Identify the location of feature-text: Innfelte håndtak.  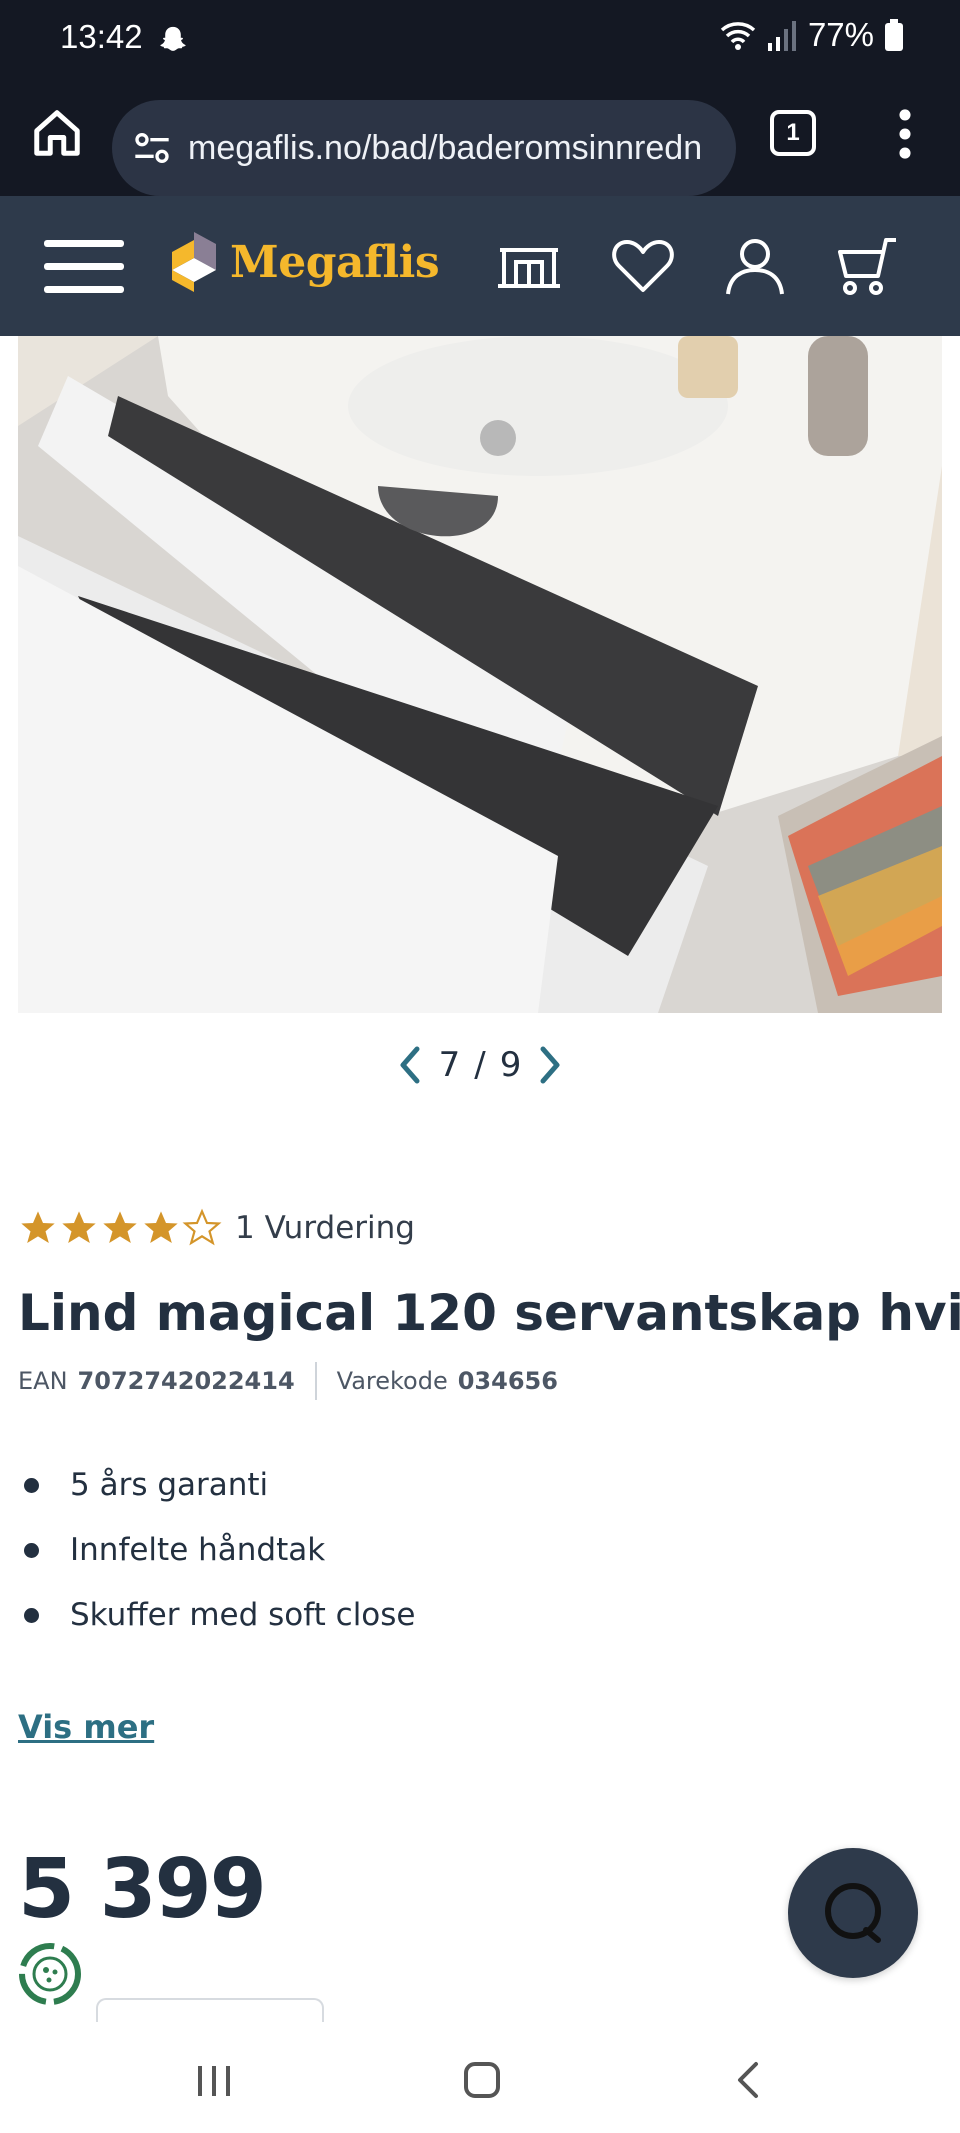
(198, 1549).